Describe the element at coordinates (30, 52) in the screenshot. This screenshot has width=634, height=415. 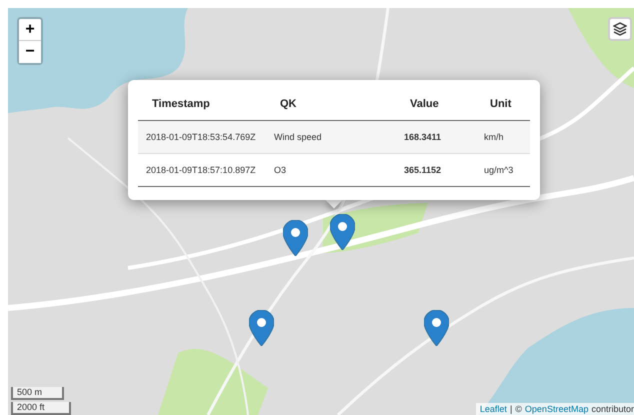
I see `zoom-out-button: −` at that location.